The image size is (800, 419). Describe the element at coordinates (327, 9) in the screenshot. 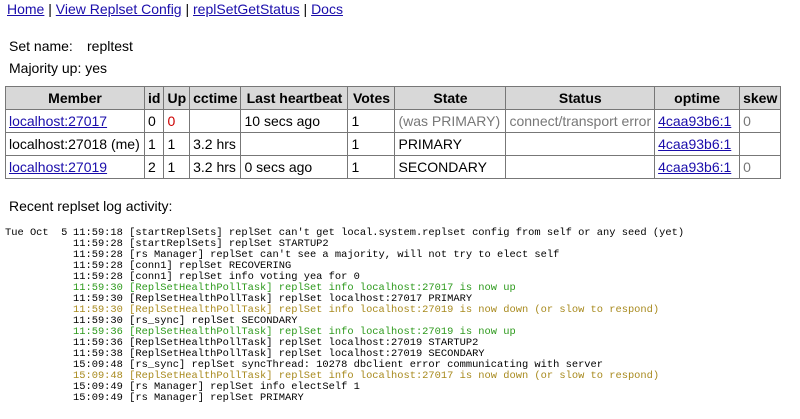

I see `docs-link: Docs` at that location.